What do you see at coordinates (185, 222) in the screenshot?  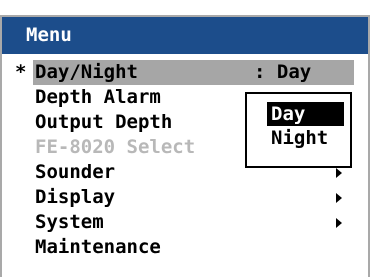 I see `menu-item-system: System` at bounding box center [185, 222].